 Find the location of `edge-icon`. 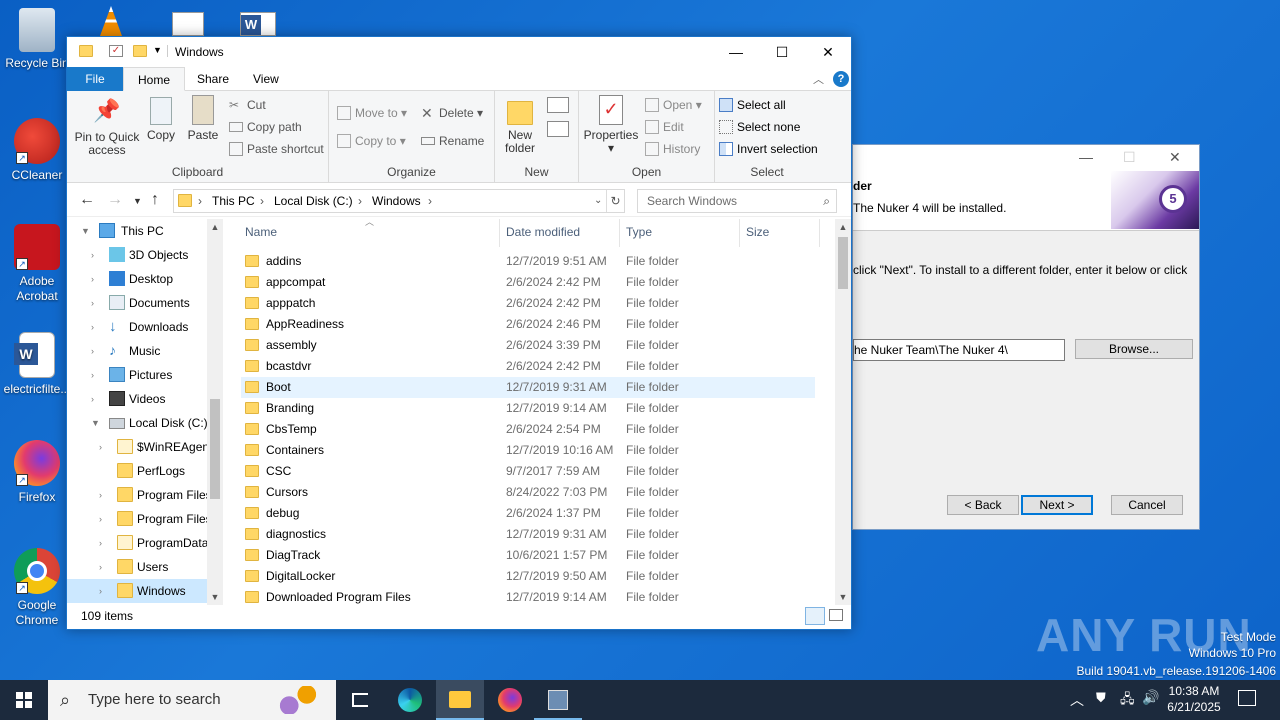

edge-icon is located at coordinates (410, 700).